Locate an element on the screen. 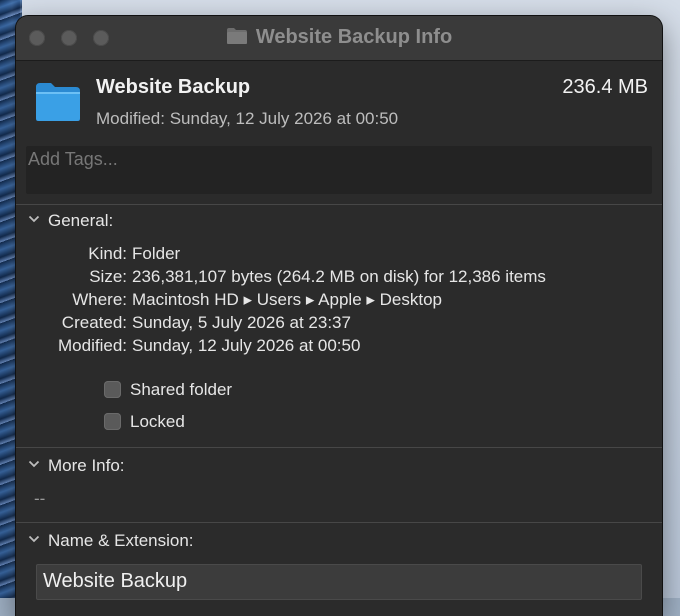  kind-value: Folder is located at coordinates (156, 253).